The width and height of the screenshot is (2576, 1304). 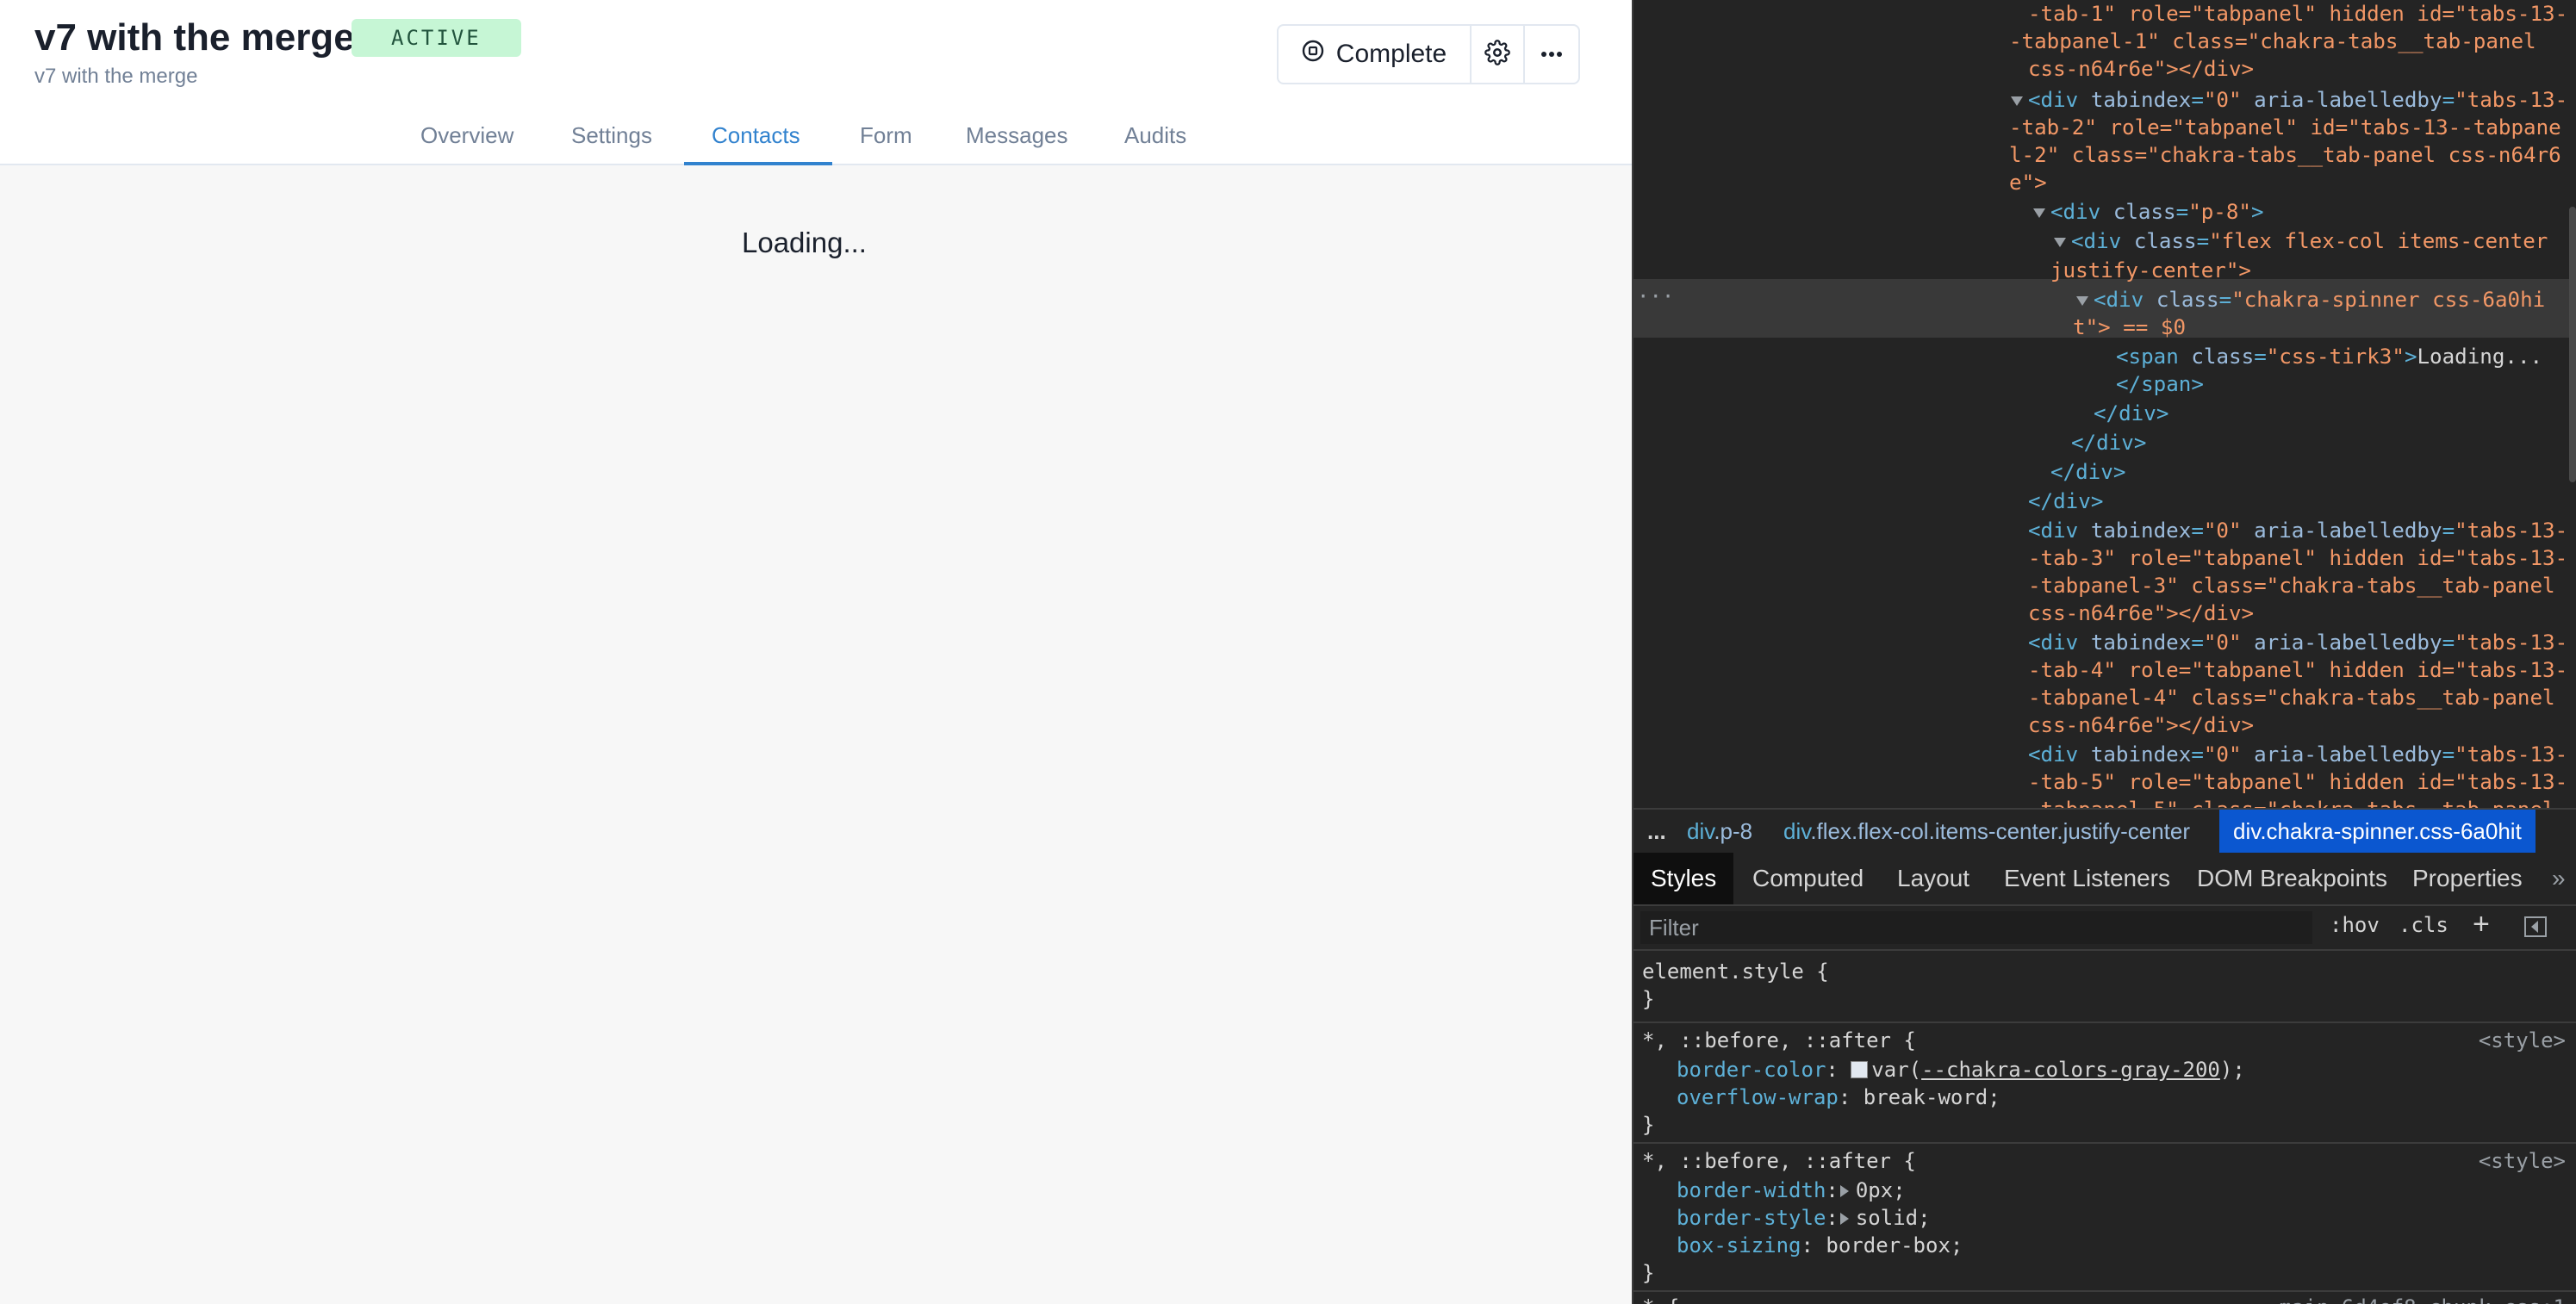 I want to click on toggle-sidebar-icon, so click(x=2536, y=926).